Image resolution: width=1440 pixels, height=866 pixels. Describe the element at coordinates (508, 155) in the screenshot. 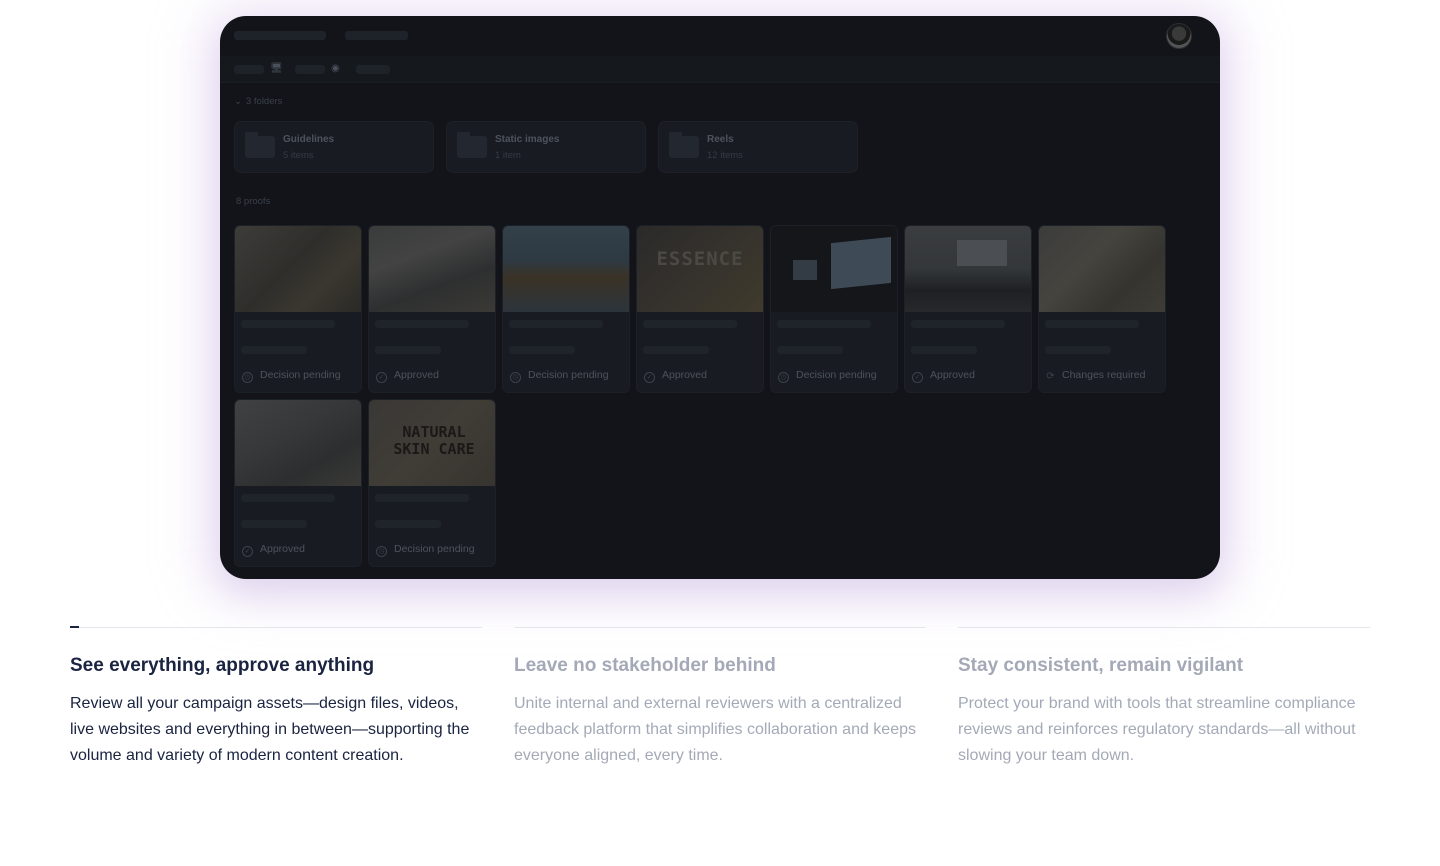

I see `folder-item-count: 1 item` at that location.